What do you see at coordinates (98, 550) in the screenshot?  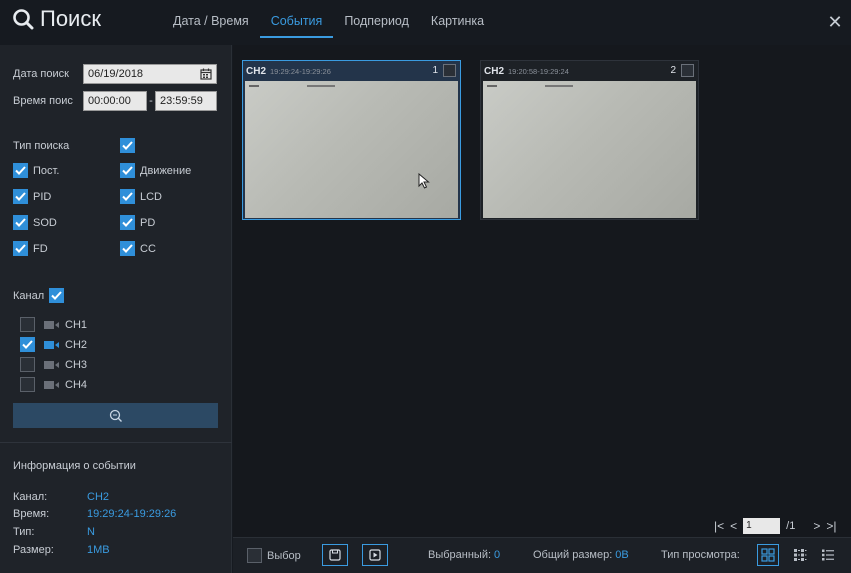 I see `info-value: 1MB` at bounding box center [98, 550].